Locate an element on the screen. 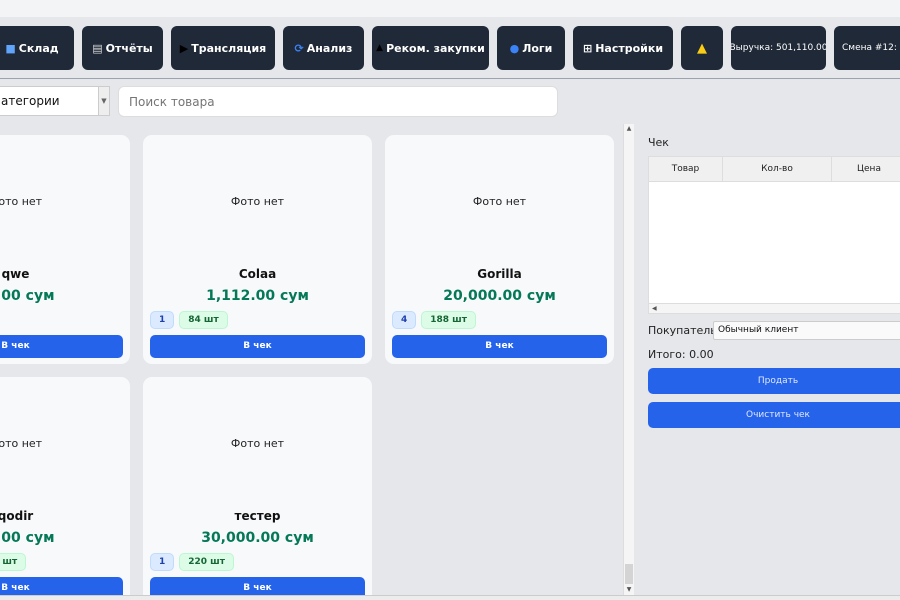  reports-button: ▤ Отчёты is located at coordinates (122, 48).